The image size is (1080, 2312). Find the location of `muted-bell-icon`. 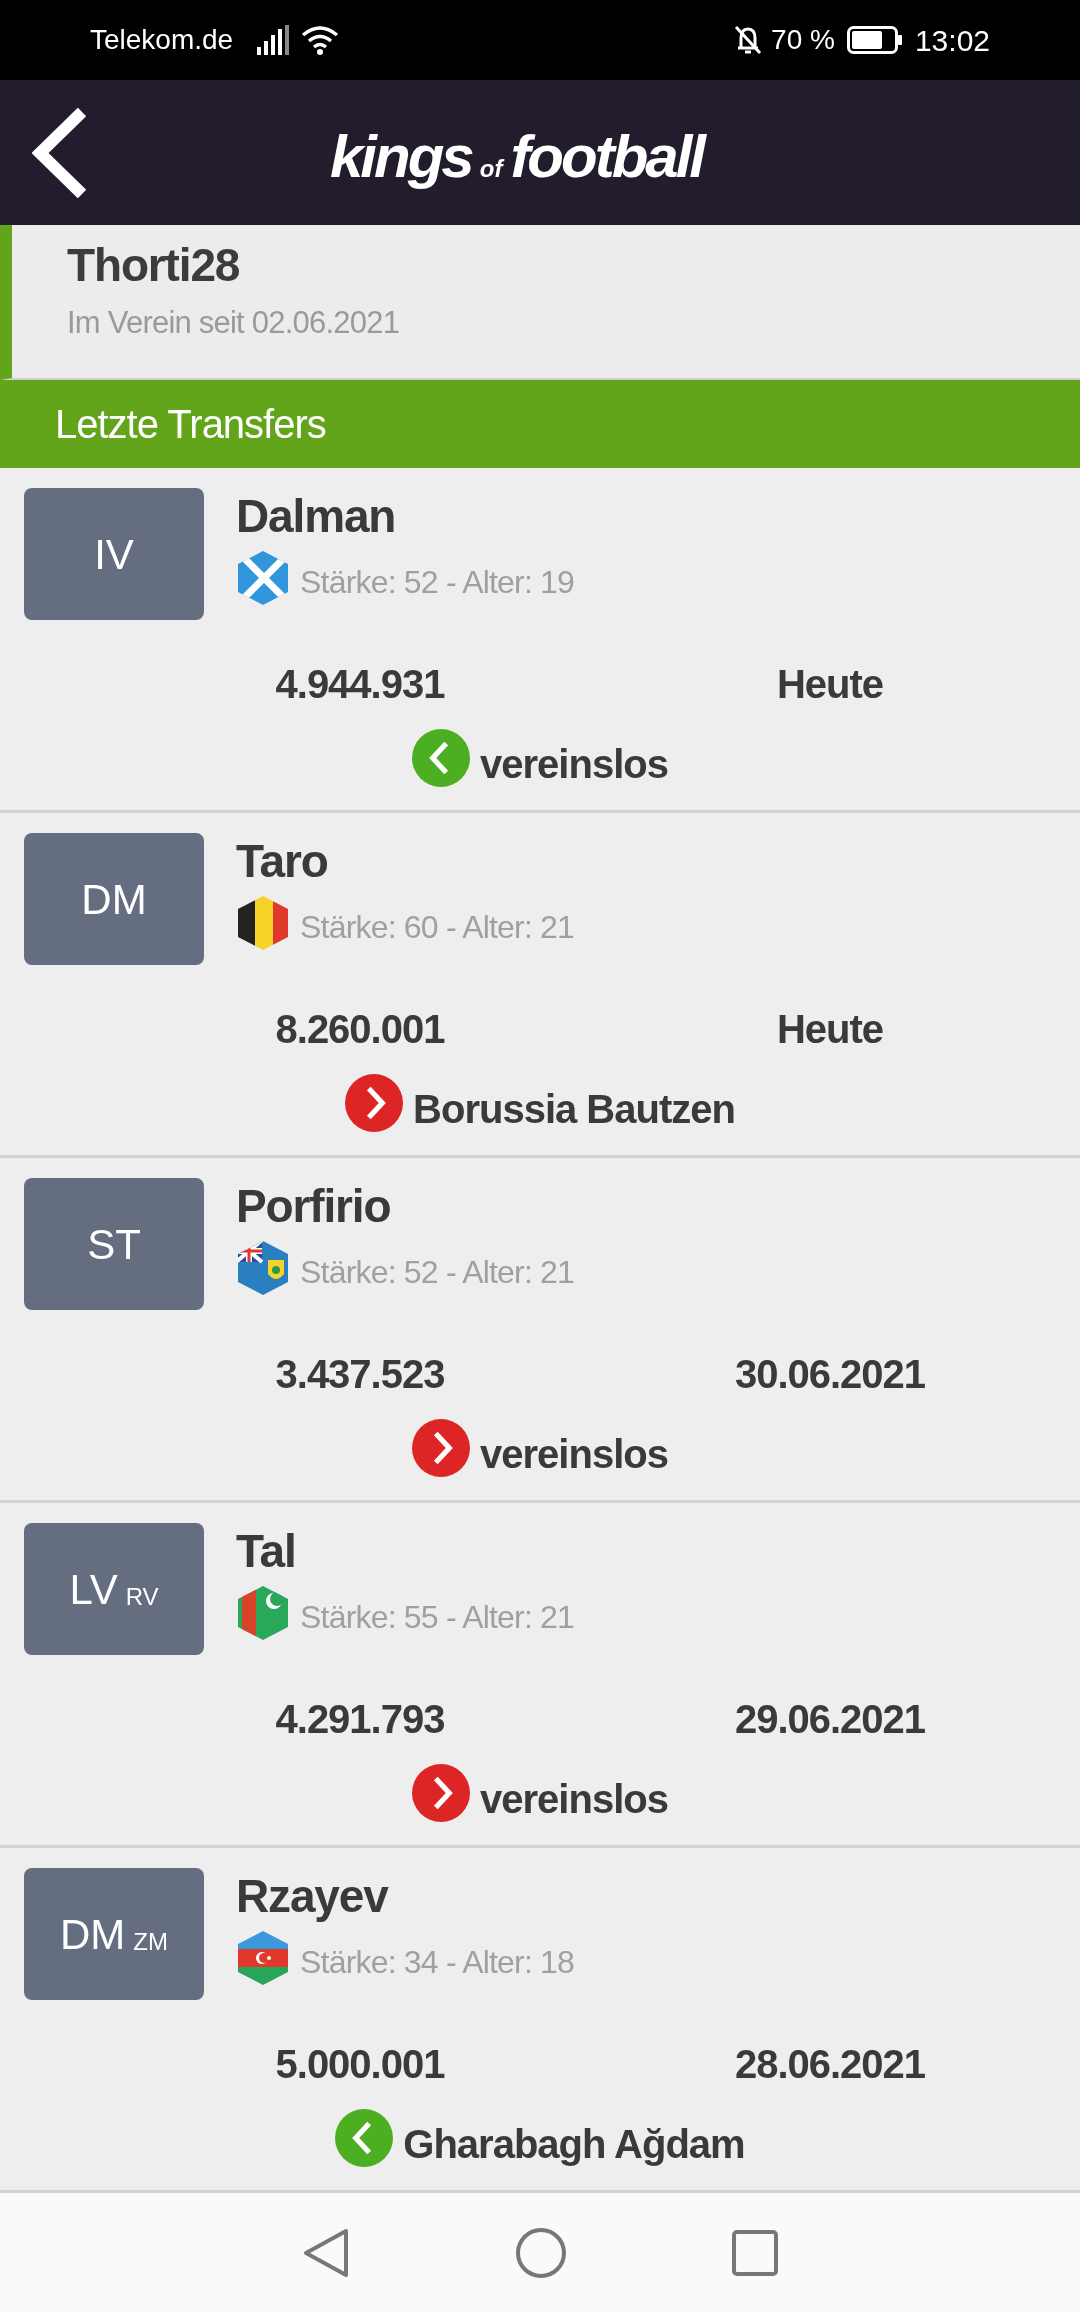

muted-bell-icon is located at coordinates (748, 40).